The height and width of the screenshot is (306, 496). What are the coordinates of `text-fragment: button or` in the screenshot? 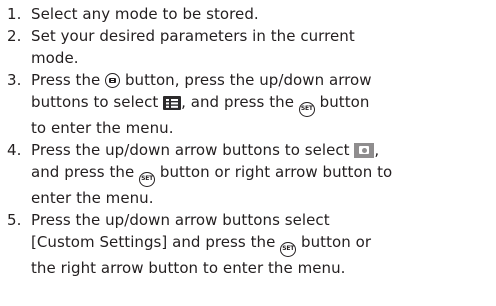 It's located at (334, 242).